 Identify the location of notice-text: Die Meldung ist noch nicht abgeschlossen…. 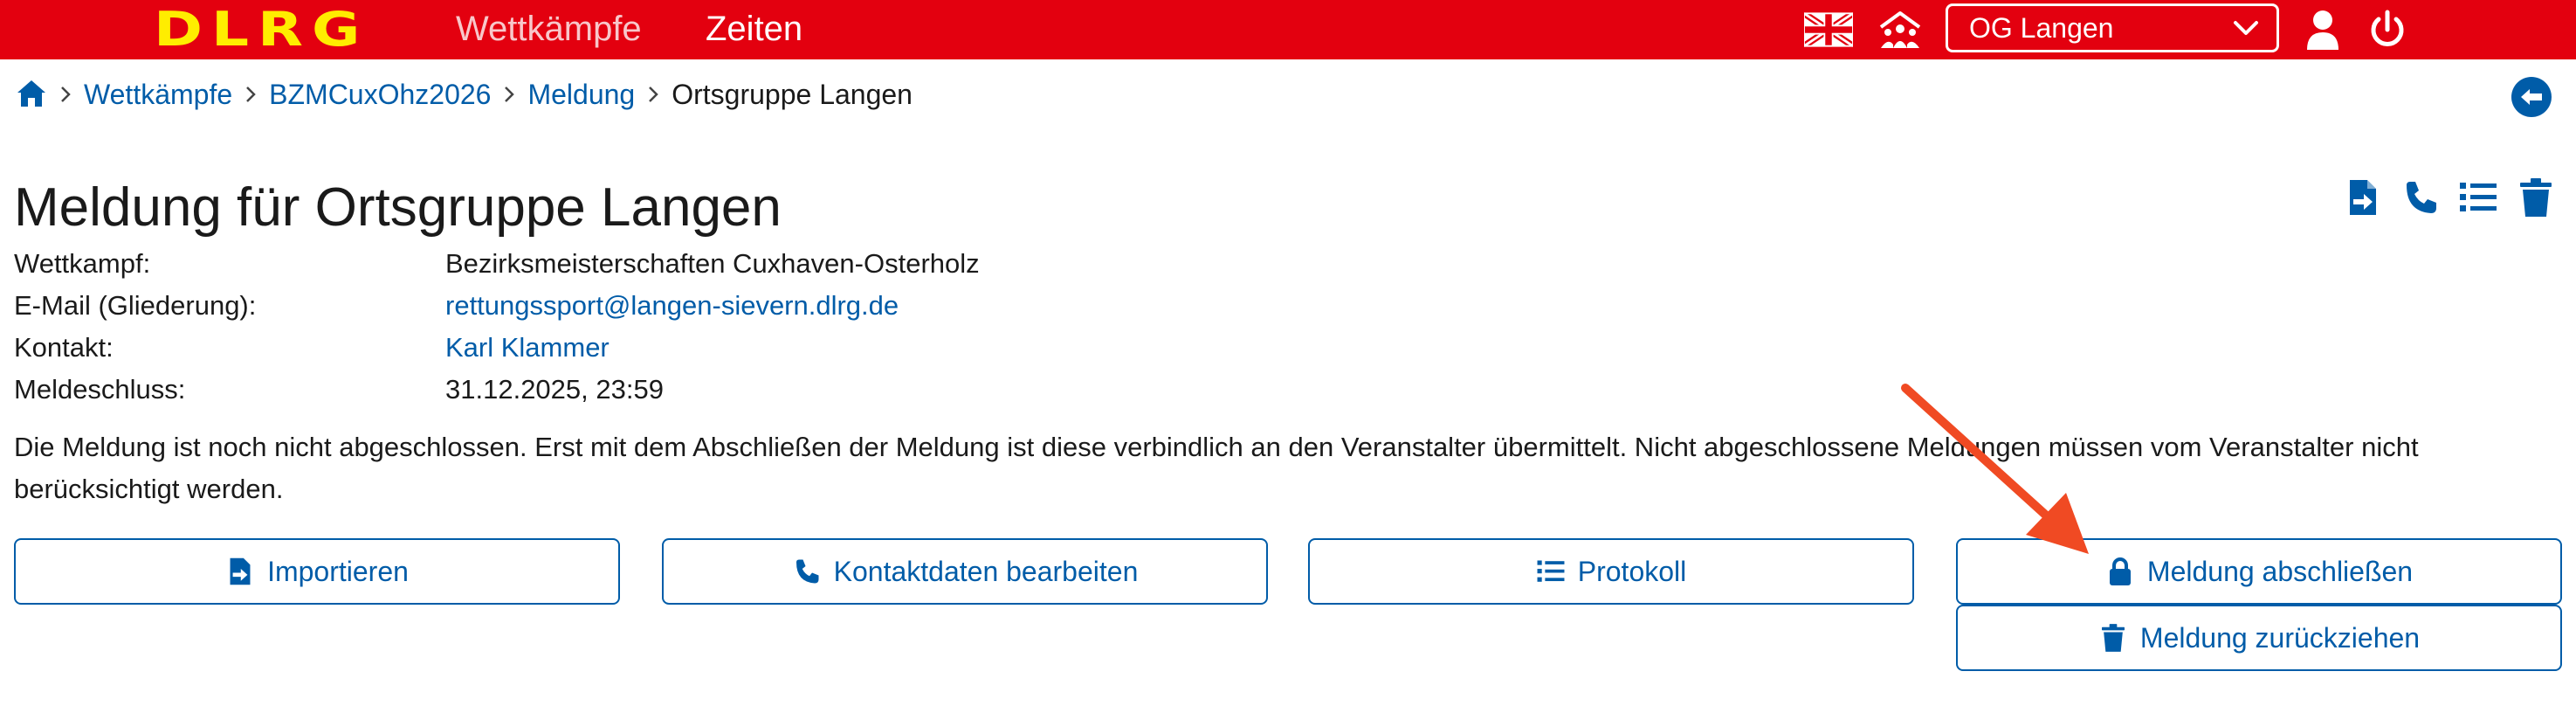
(1216, 468).